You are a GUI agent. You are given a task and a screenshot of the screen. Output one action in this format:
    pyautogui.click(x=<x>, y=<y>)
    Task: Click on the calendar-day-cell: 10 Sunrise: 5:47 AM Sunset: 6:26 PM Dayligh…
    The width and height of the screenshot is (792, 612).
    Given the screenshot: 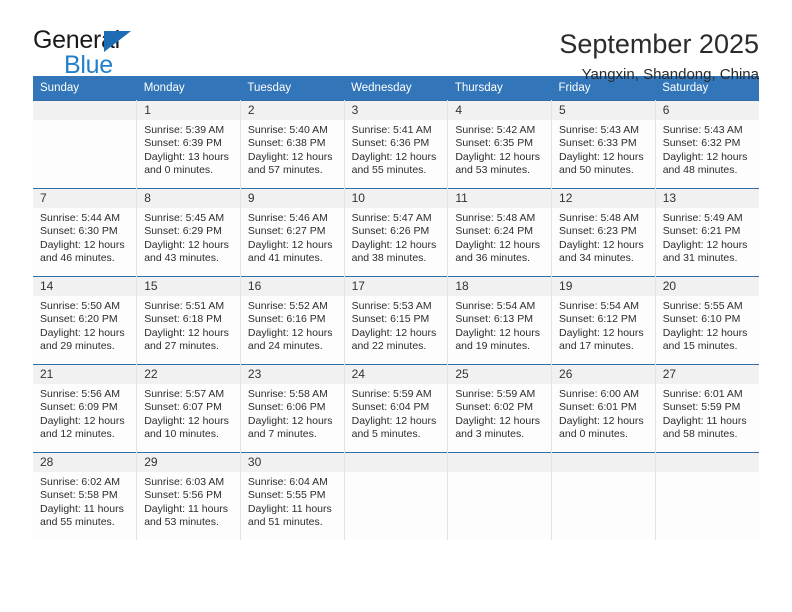 What is the action you would take?
    pyautogui.click(x=396, y=232)
    